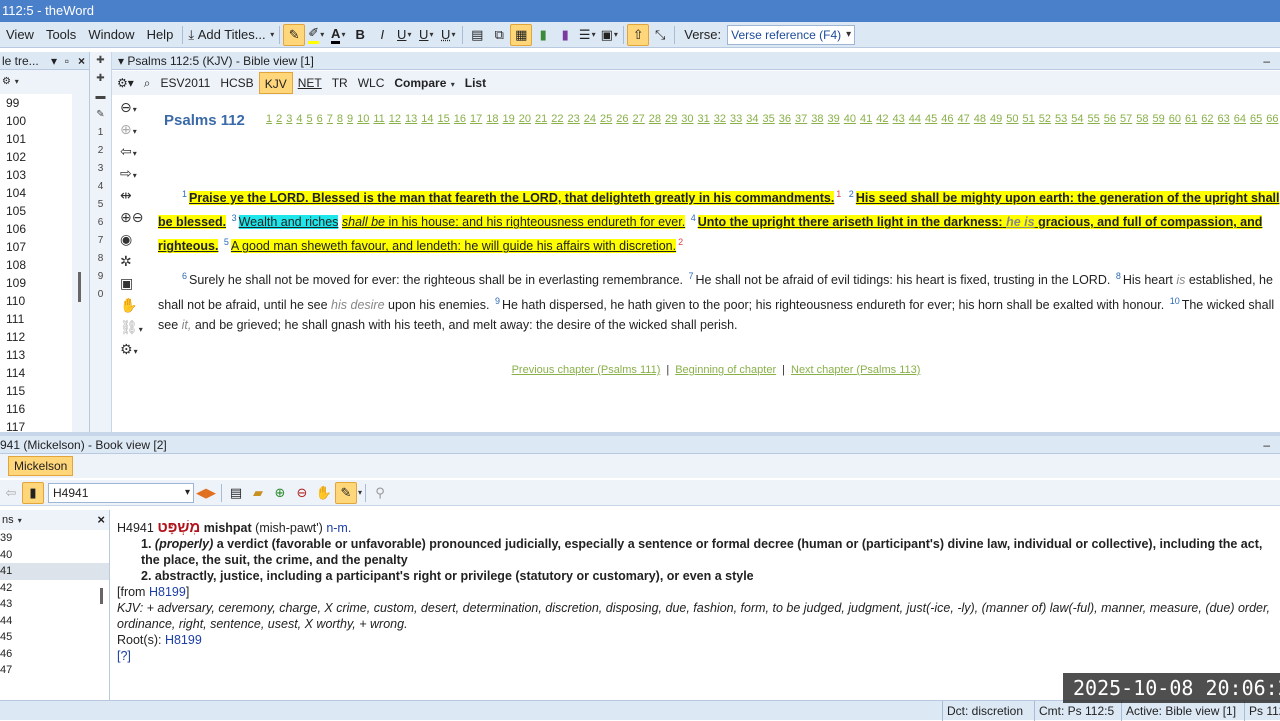  Describe the element at coordinates (132, 239) in the screenshot. I see `eye-icon: ◉` at that location.